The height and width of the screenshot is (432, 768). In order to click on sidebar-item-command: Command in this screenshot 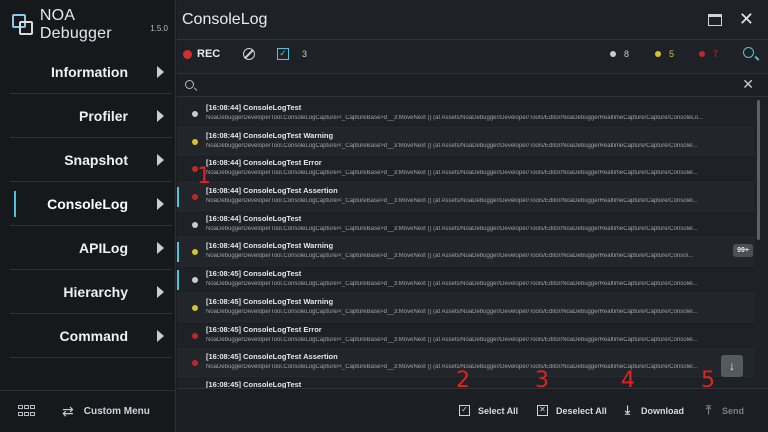, I will do `click(91, 336)`.